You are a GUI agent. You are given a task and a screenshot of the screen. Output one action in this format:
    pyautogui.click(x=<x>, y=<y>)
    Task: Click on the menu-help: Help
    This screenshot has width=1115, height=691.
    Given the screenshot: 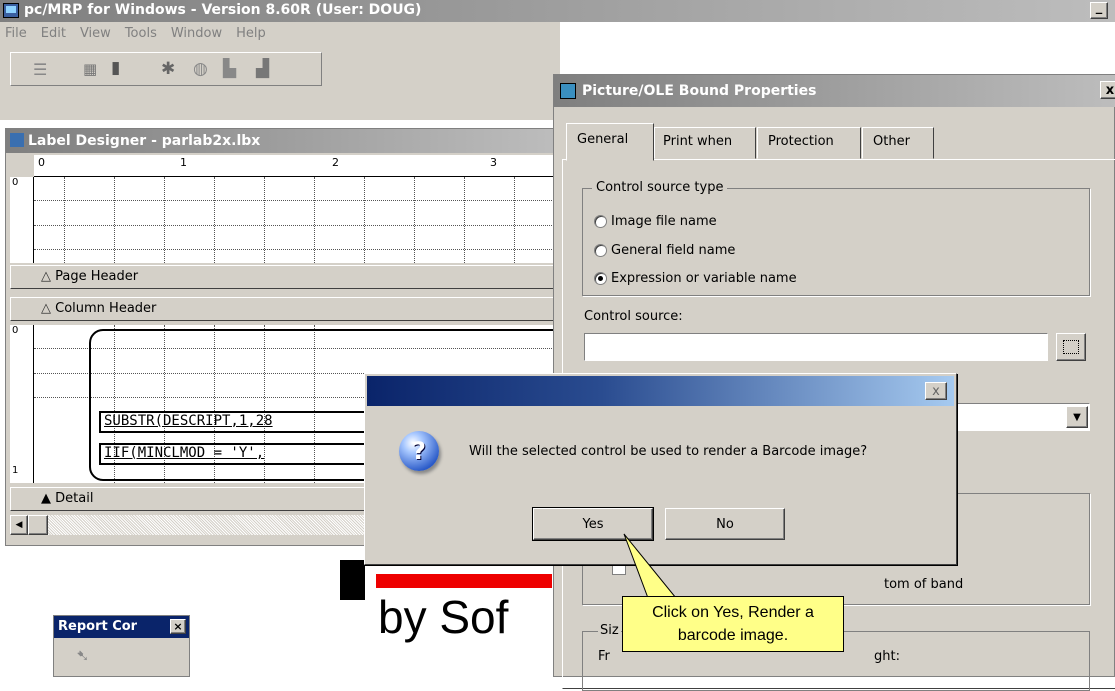 What is the action you would take?
    pyautogui.click(x=251, y=33)
    